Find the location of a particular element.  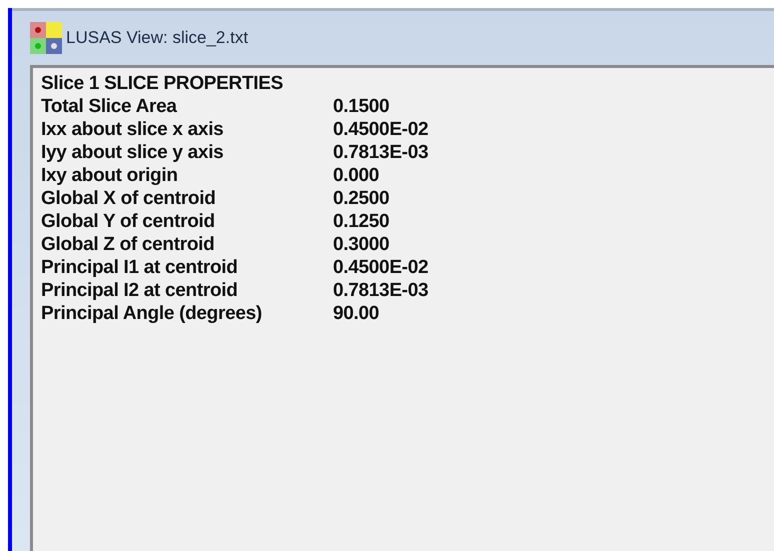

property-label: Global Z of centroid is located at coordinates (127, 244).